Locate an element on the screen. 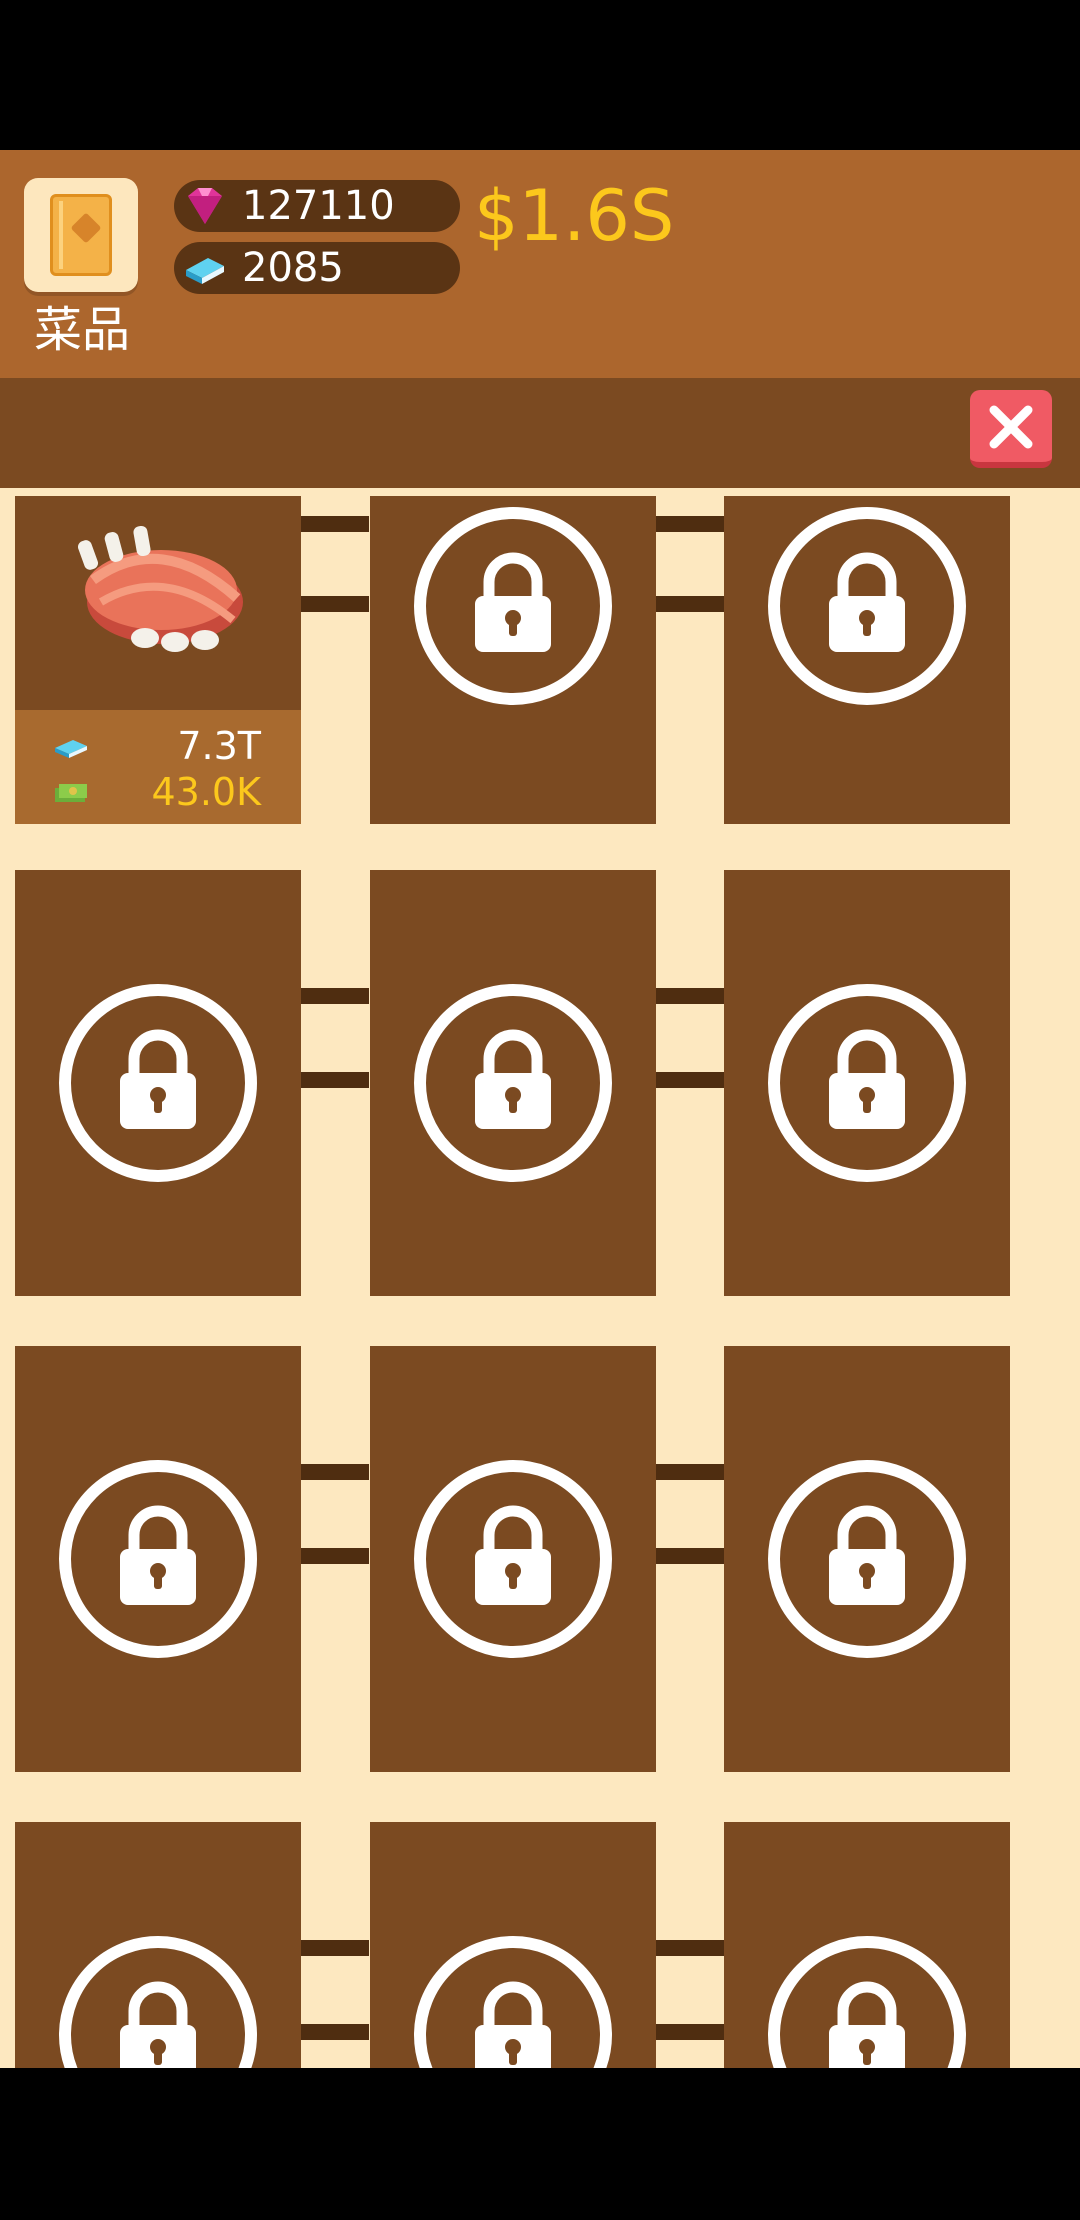  book-icon is located at coordinates (81, 235).